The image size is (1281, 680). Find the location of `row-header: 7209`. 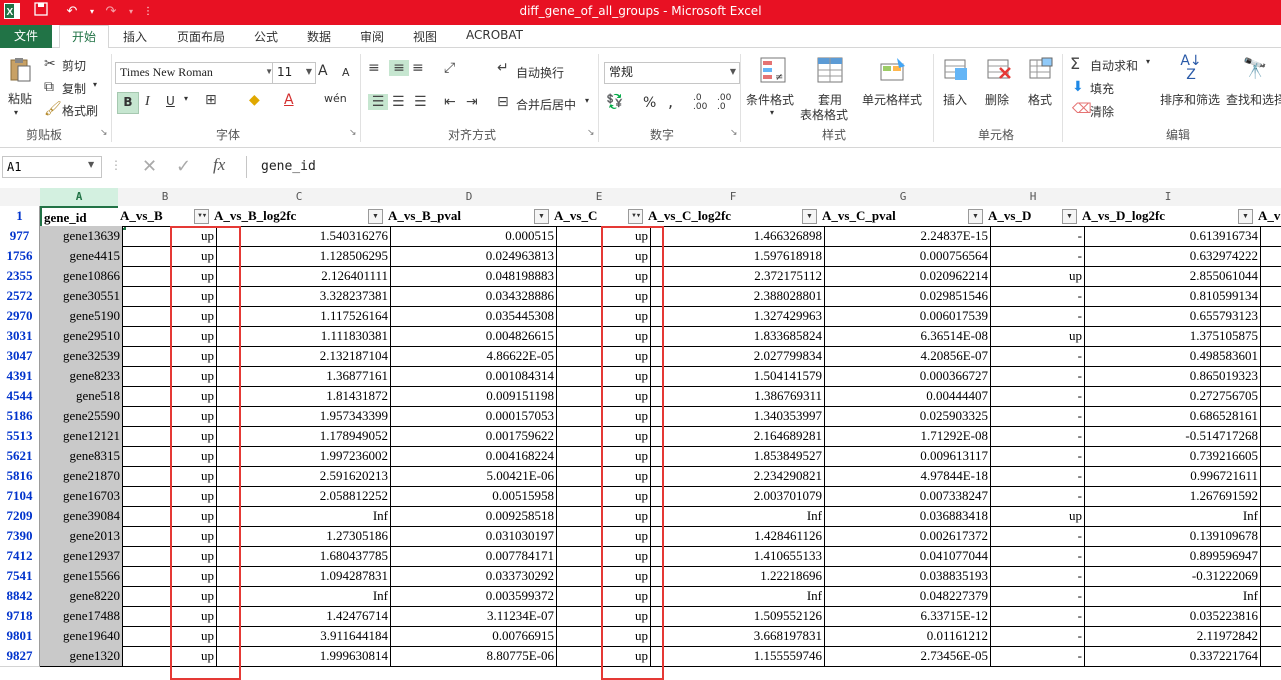

row-header: 7209 is located at coordinates (20, 516).